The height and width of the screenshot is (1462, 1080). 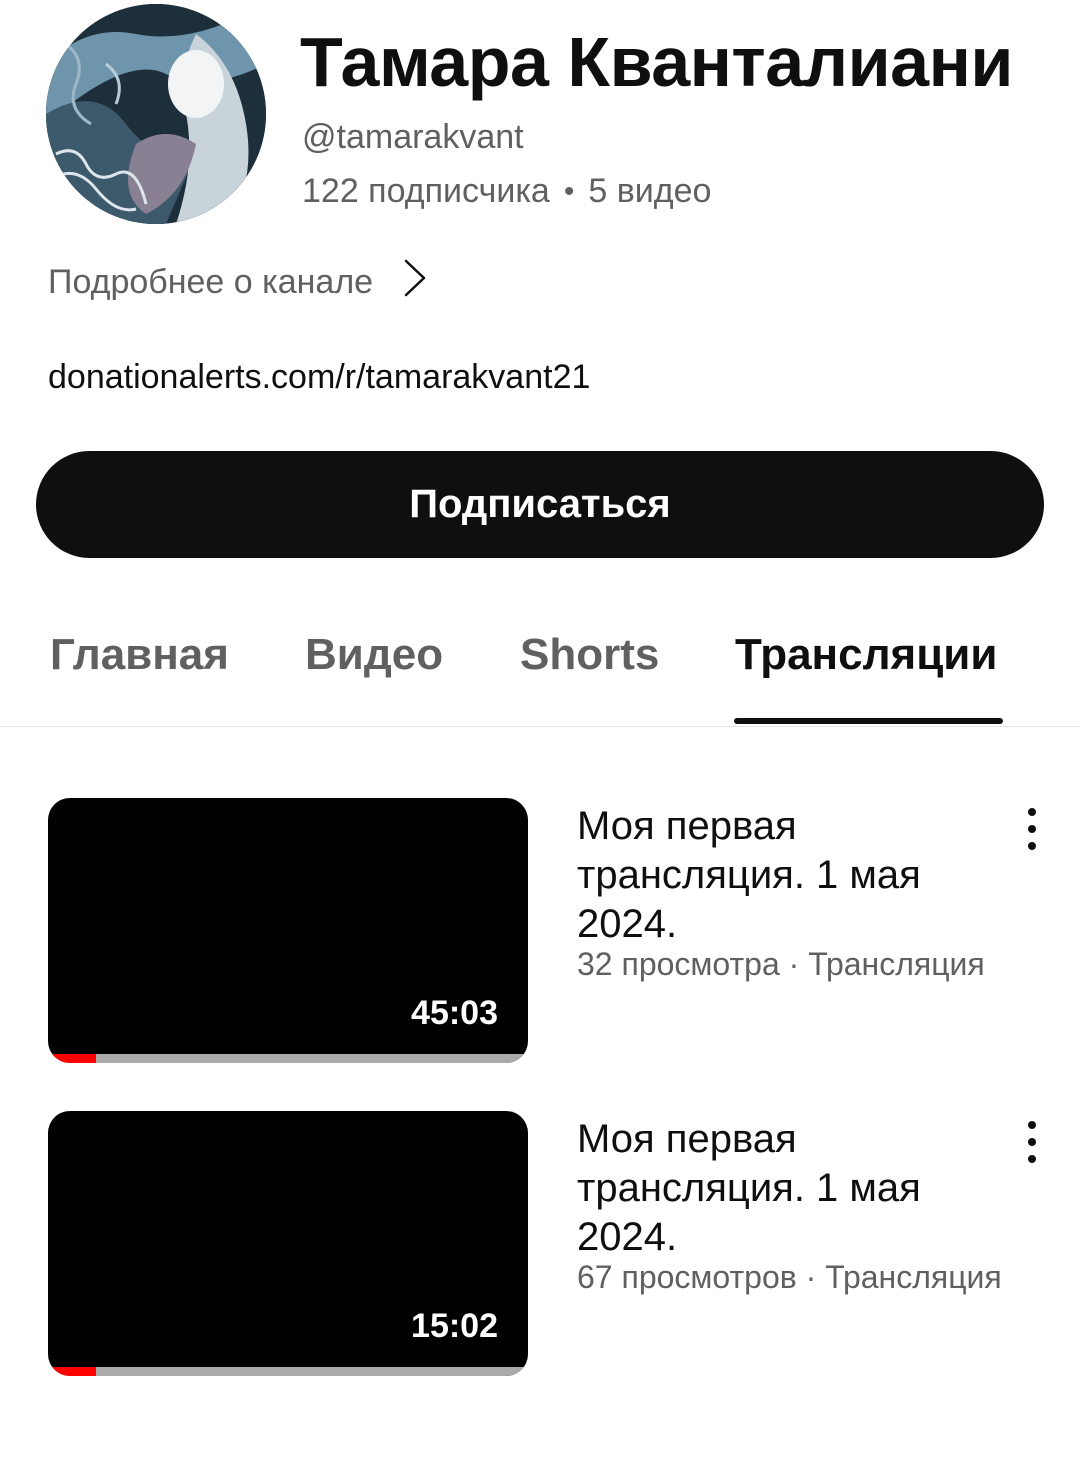 What do you see at coordinates (454, 1013) in the screenshot?
I see `video-duration: 45:03` at bounding box center [454, 1013].